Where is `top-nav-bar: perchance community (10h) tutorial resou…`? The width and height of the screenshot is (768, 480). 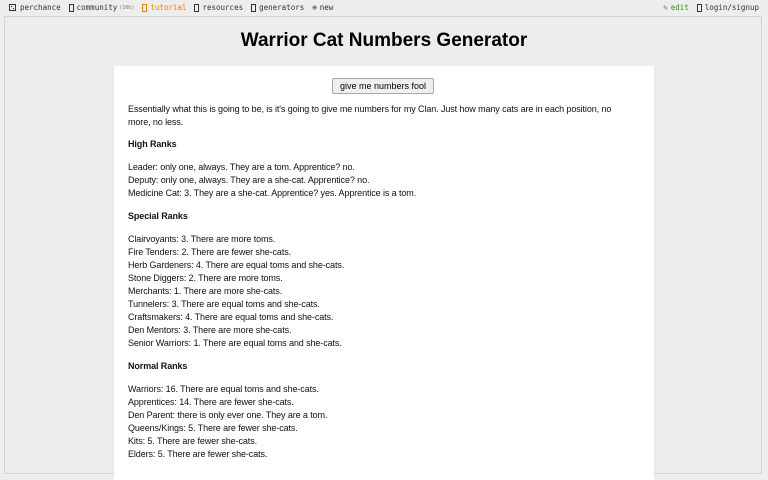
top-nav-bar: perchance community (10h) tutorial resou… is located at coordinates (384, 8).